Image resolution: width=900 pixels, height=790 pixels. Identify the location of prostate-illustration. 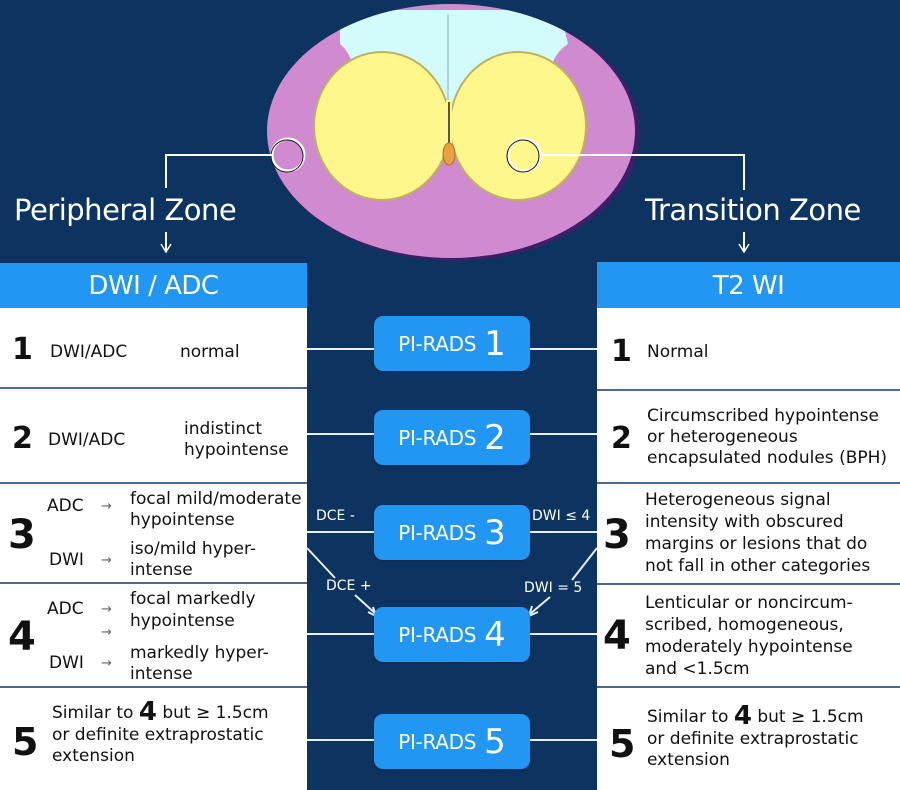
(453, 132).